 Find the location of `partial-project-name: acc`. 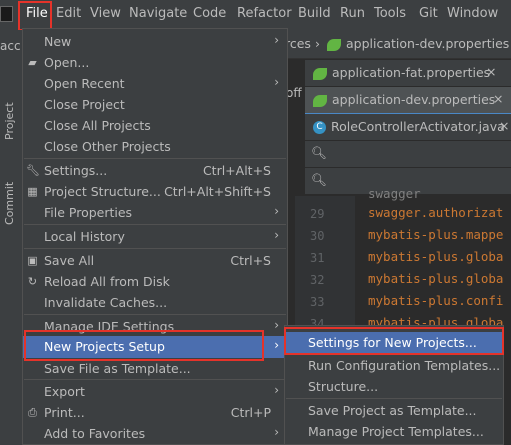

partial-project-name: acc is located at coordinates (10, 46).